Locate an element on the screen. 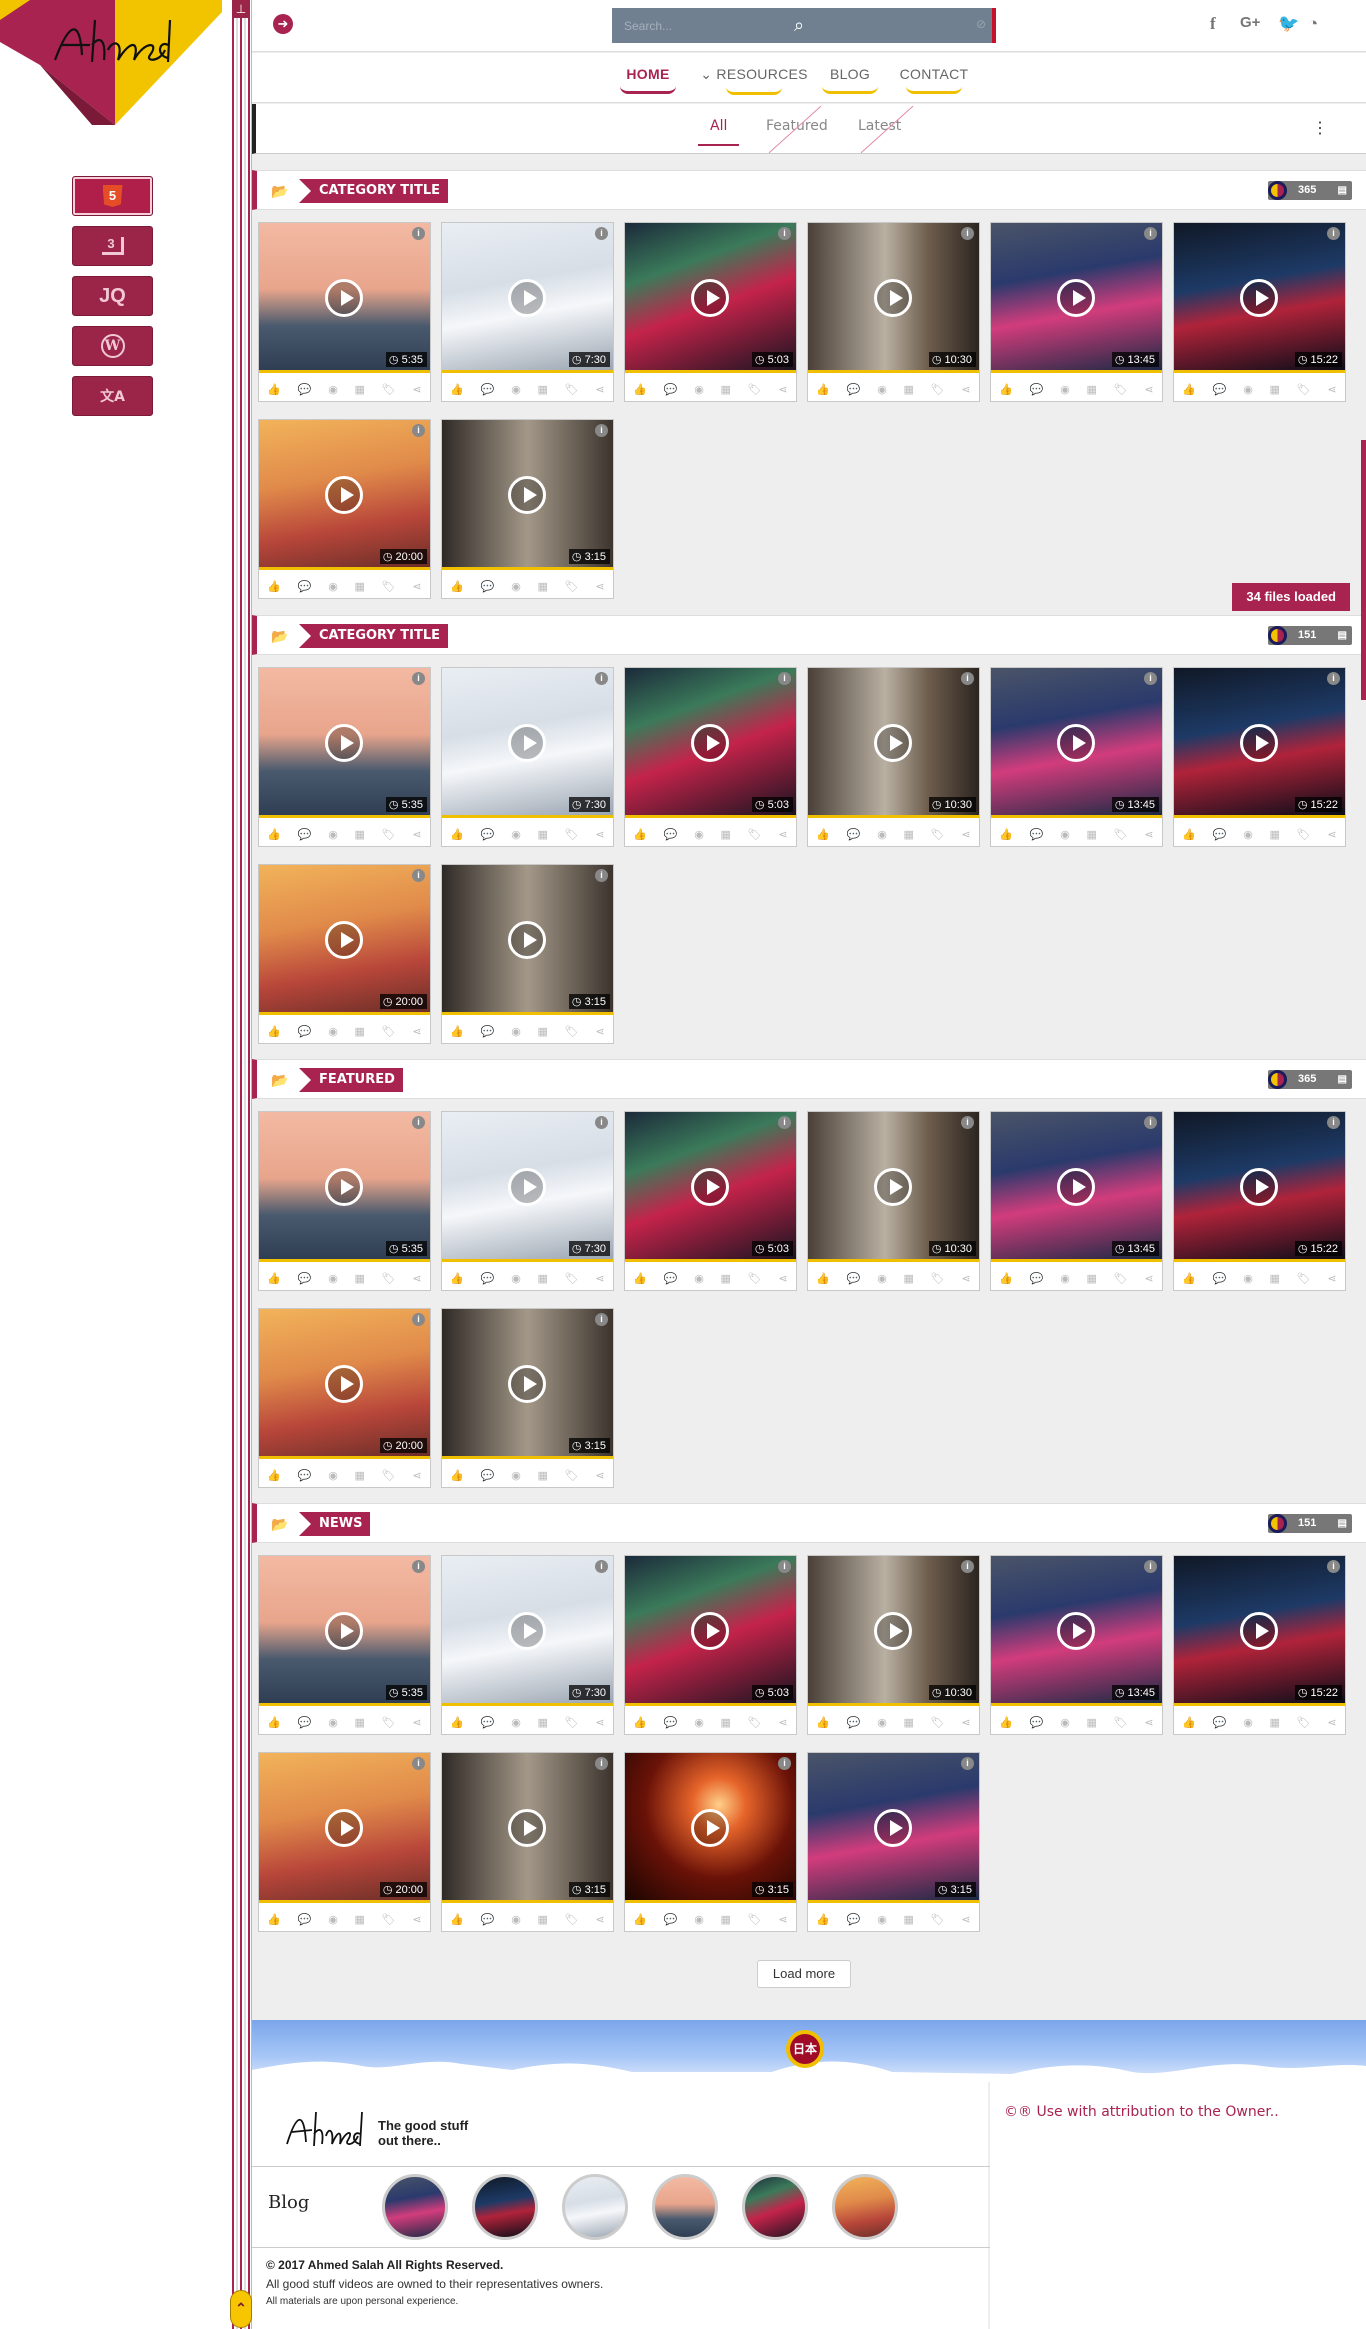 Image resolution: width=1366 pixels, height=2329 pixels. video-thumbnail: i ◷ 20:00 is located at coordinates (344, 1828).